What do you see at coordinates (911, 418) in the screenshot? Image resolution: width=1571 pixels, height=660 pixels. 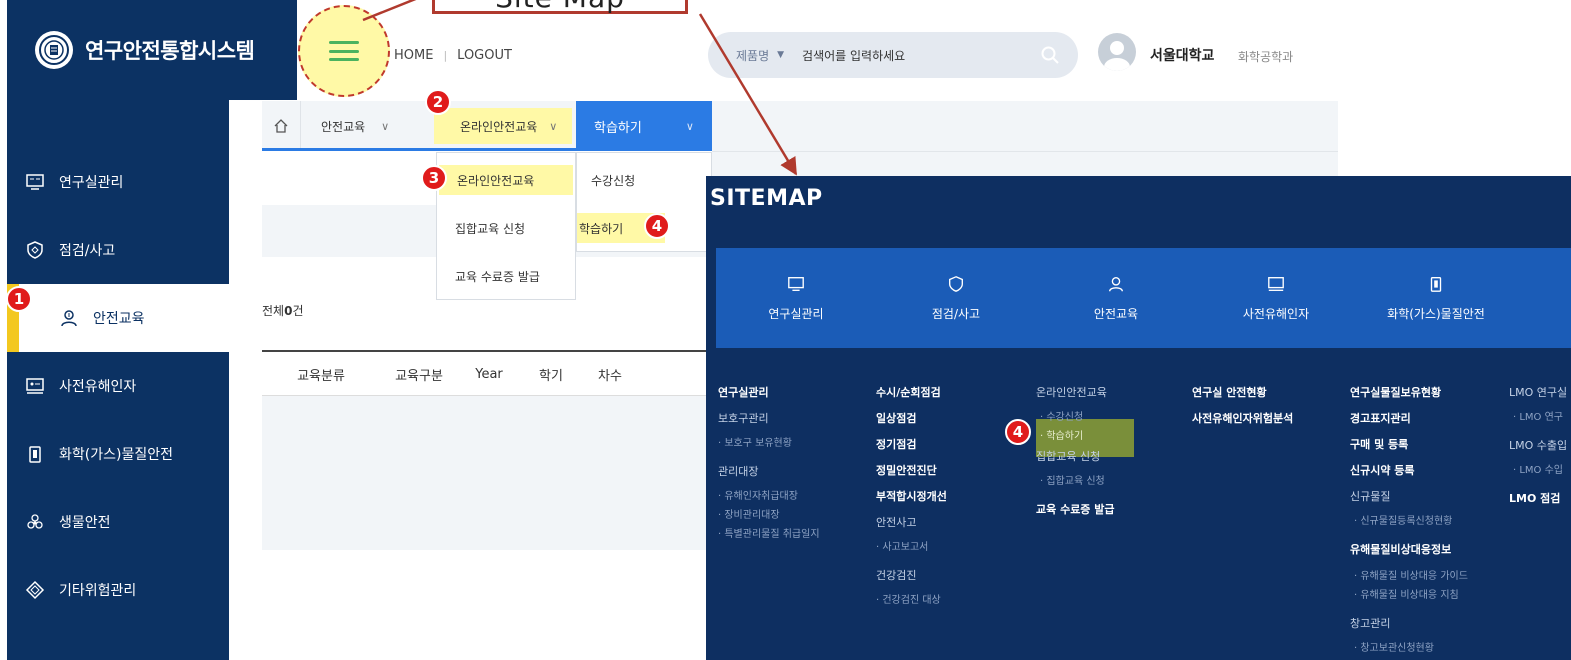 I see `sitemap-link: 일상점검` at bounding box center [911, 418].